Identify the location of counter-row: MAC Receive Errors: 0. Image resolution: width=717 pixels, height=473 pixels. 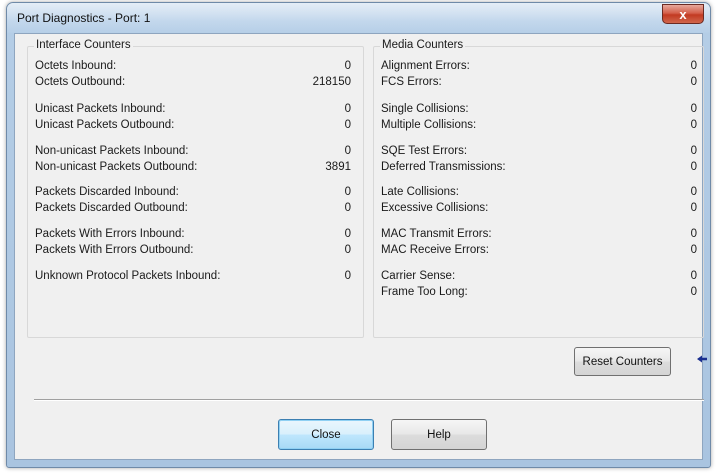
(539, 250).